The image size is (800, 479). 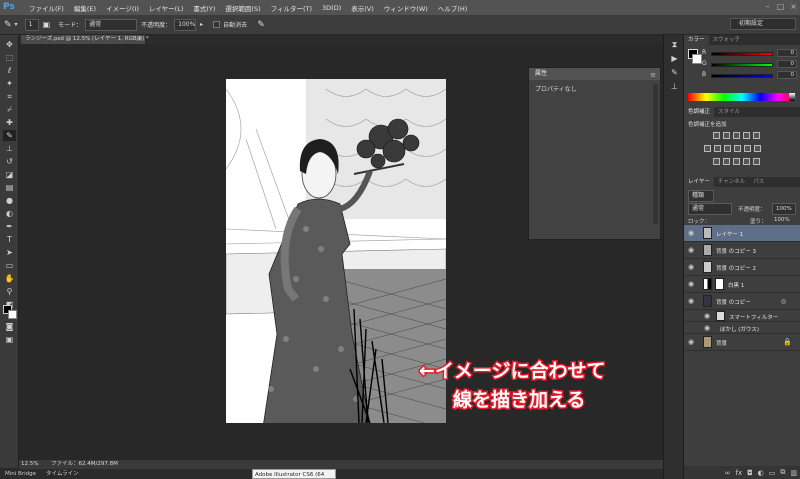 What do you see at coordinates (699, 112) in the screenshot?
I see `tab-adjustments: 色調補正` at bounding box center [699, 112].